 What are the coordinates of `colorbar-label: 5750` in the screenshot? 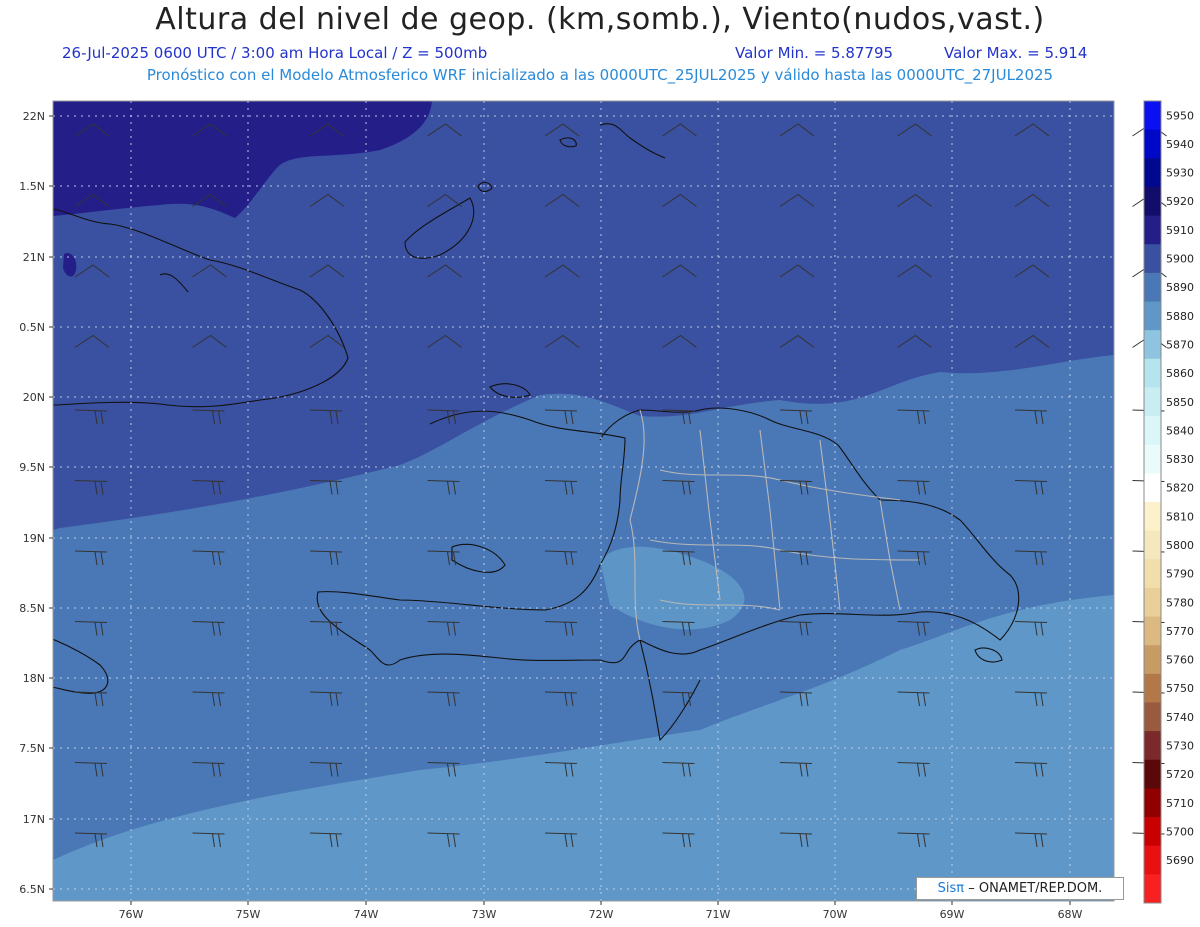 It's located at (1180, 688).